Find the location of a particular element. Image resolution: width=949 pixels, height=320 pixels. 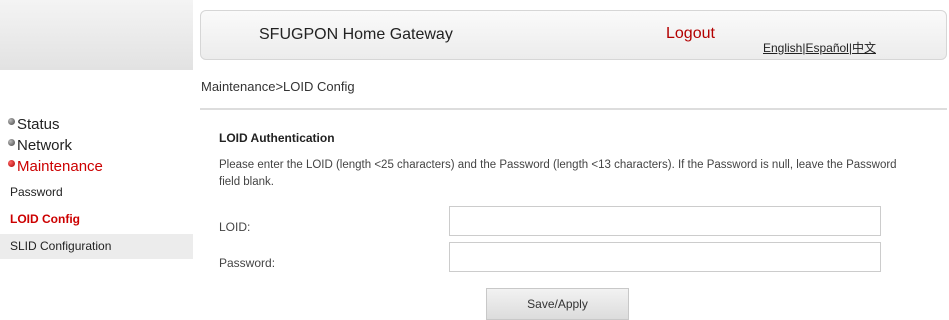

lang-espanol-link: Español is located at coordinates (826, 48).